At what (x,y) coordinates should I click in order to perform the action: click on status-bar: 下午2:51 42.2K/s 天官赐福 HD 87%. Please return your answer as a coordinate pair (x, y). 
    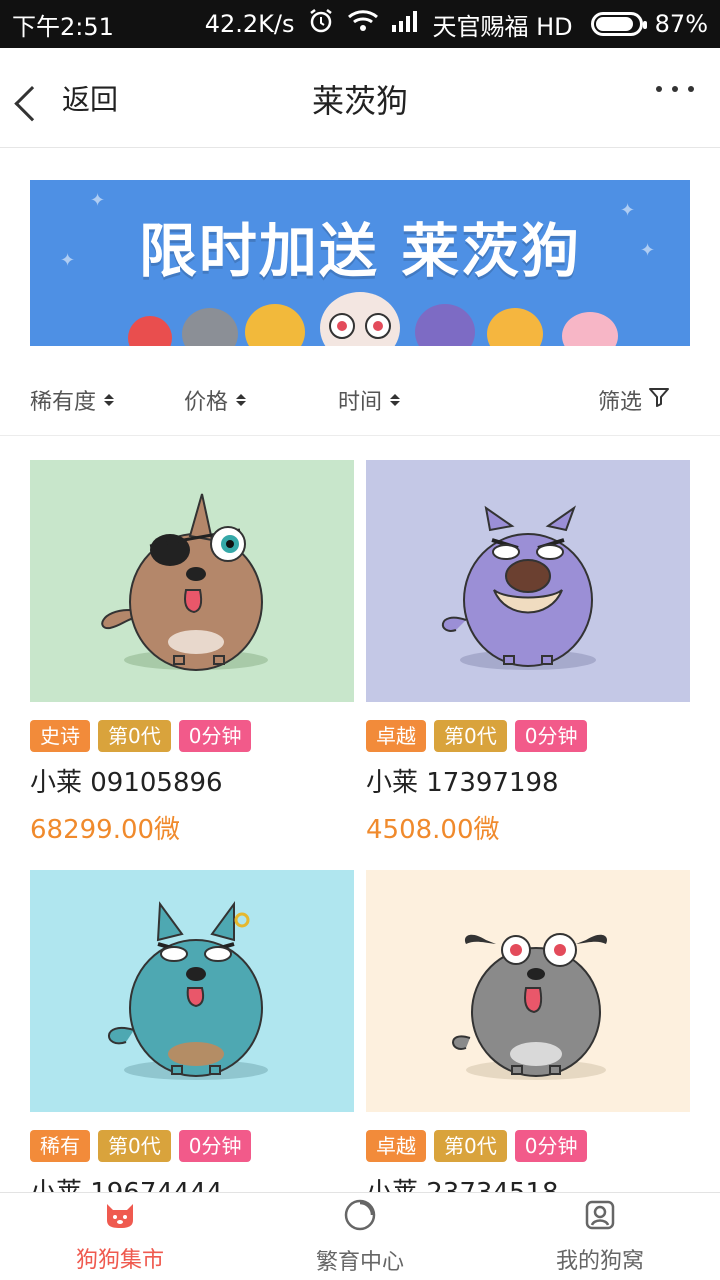
    Looking at the image, I should click on (360, 24).